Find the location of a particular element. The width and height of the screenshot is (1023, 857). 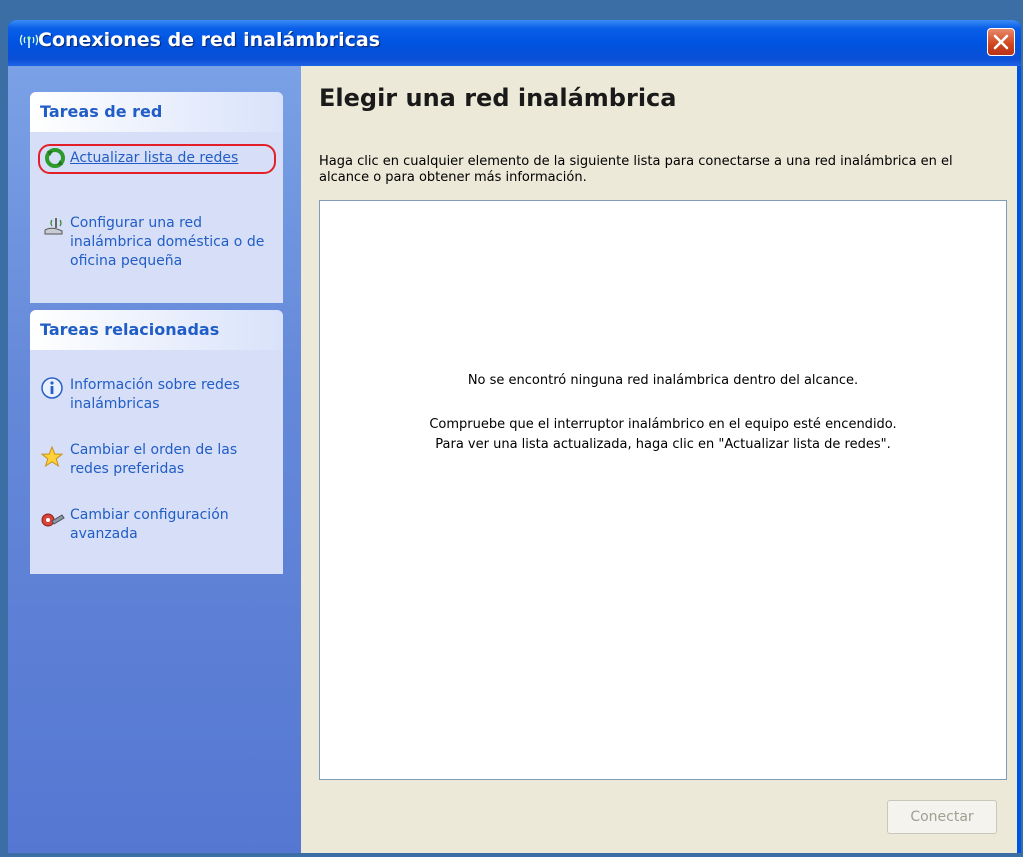

connect-button: Conectar is located at coordinates (942, 817).